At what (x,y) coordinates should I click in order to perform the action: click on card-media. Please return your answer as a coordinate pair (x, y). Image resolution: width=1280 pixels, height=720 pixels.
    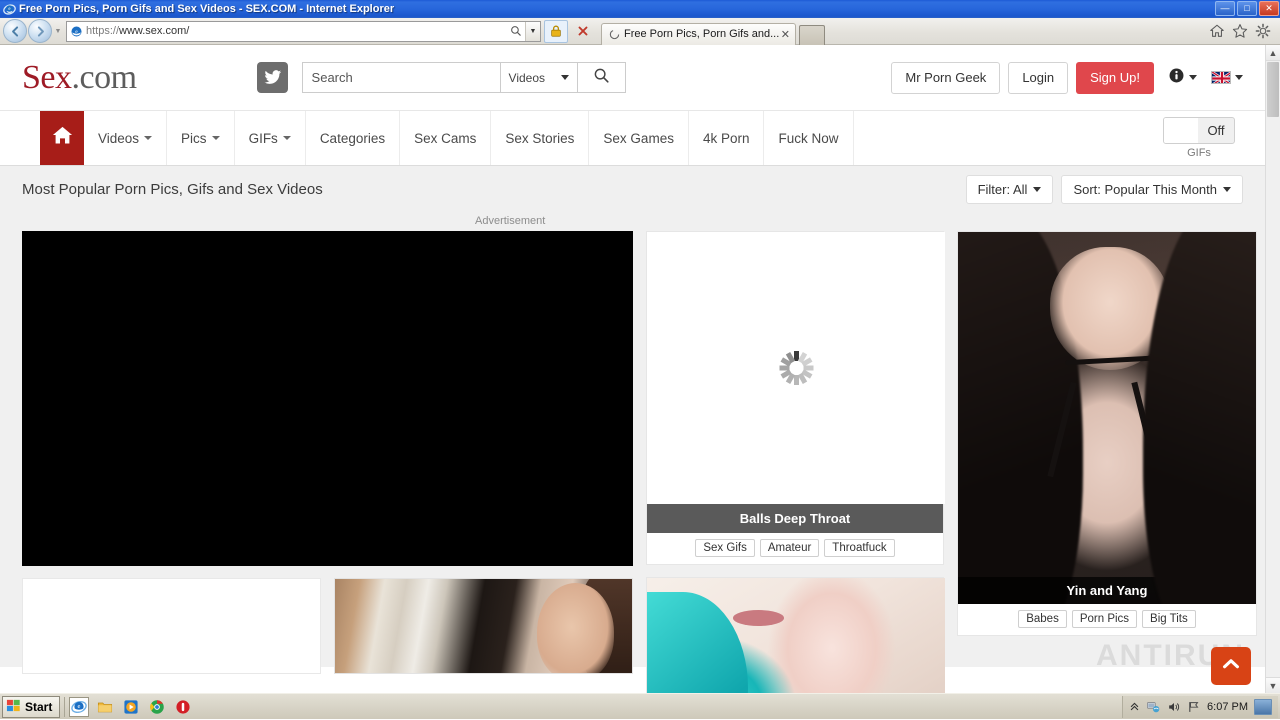
    Looking at the image, I should click on (796, 635).